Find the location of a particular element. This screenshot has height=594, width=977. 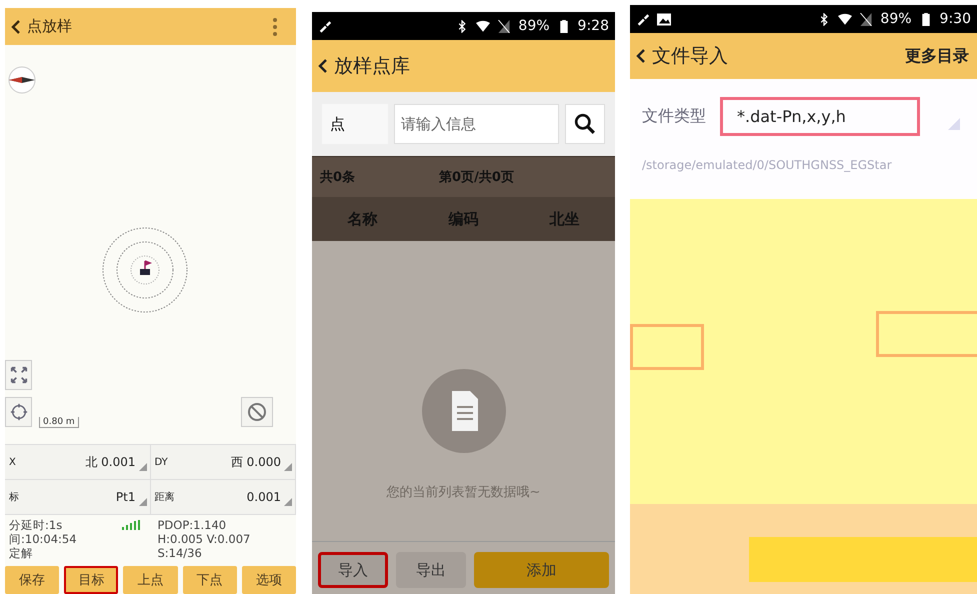

column-header: 名称 is located at coordinates (363, 219).